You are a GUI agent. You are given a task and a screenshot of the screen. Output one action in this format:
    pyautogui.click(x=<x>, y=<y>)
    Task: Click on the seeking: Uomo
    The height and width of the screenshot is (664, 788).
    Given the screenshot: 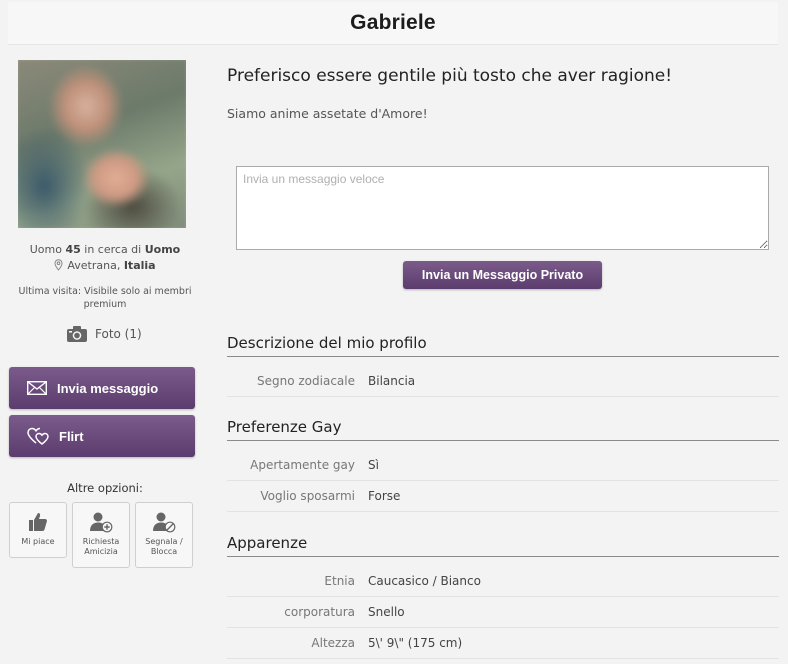 What is the action you would take?
    pyautogui.click(x=162, y=249)
    